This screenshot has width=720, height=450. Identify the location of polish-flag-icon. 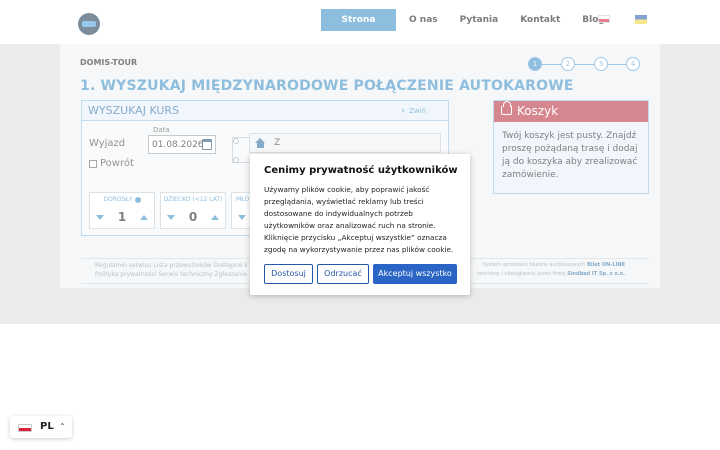
(25, 428).